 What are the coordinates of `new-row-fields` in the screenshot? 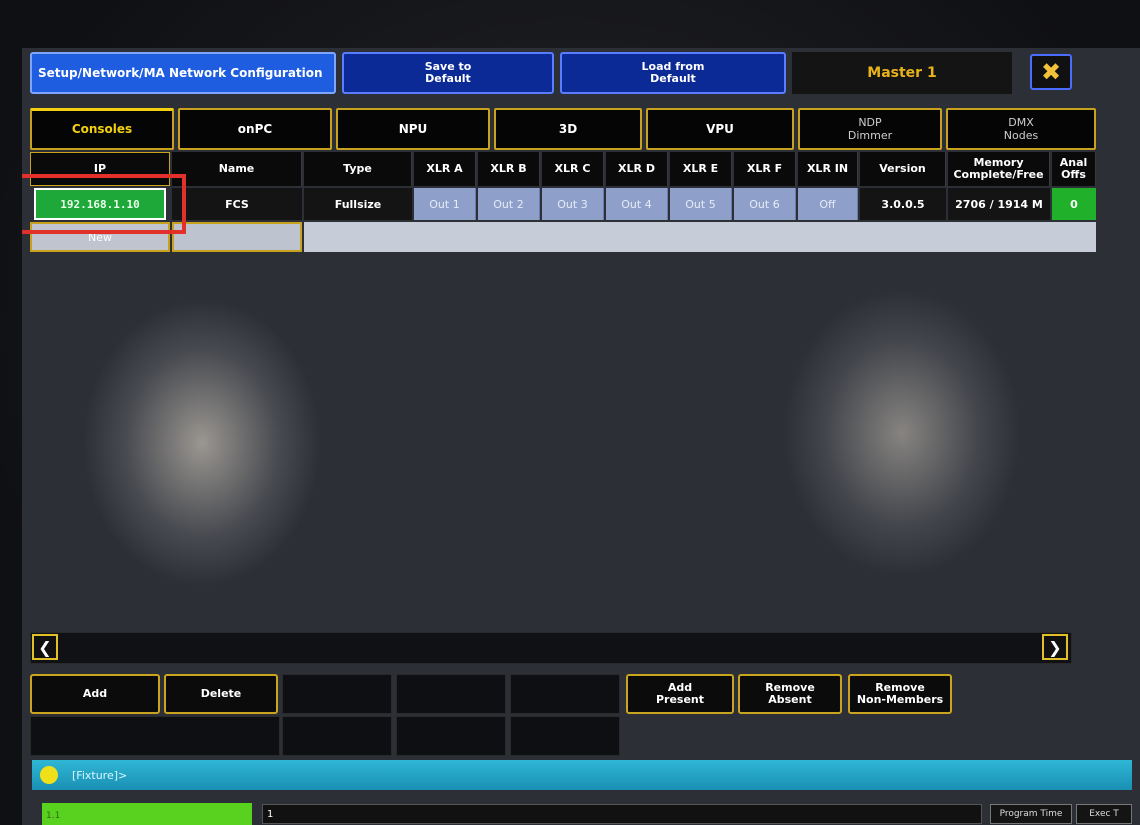 It's located at (700, 237).